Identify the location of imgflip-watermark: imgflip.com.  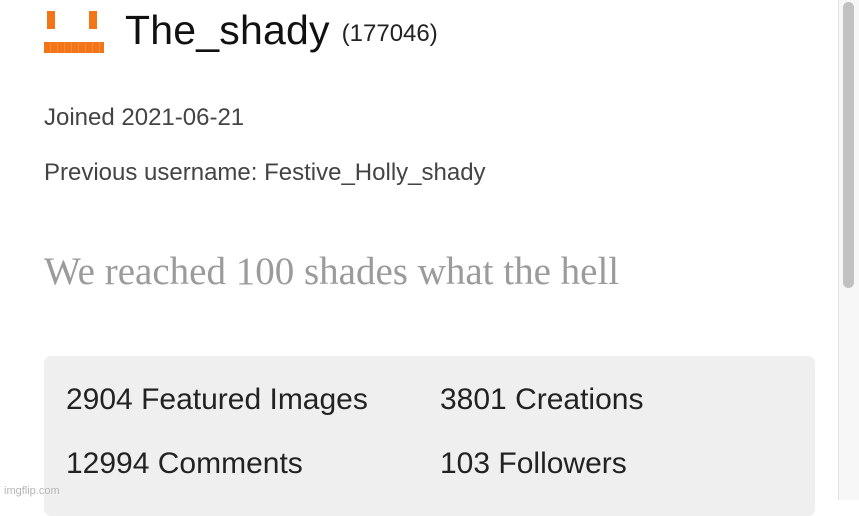
(32, 491).